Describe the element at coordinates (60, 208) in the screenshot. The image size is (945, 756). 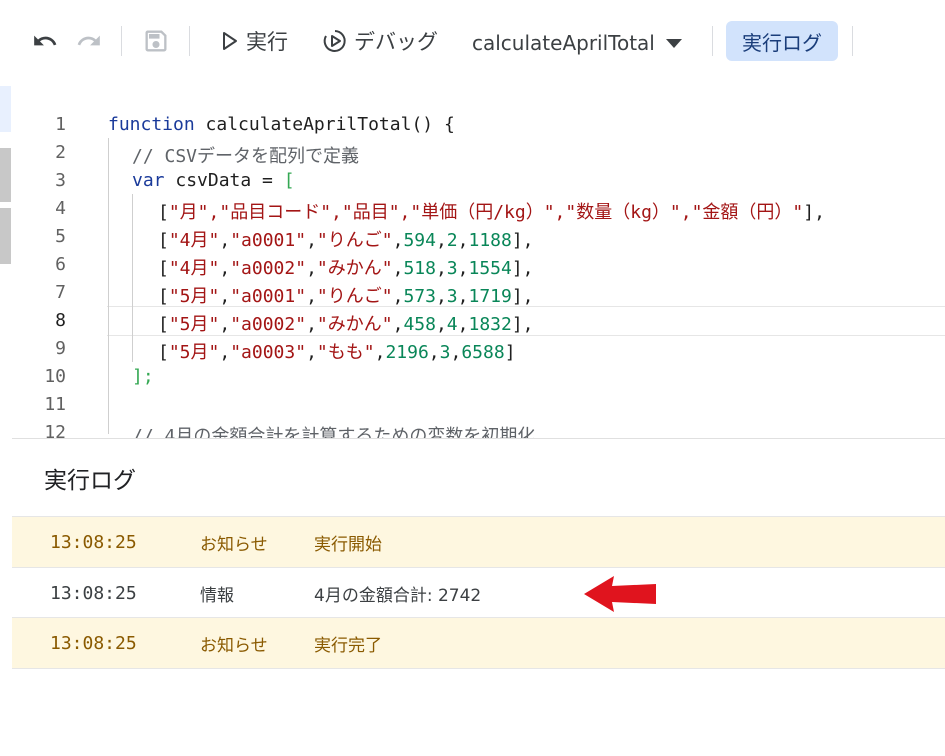
I see `line-number: 4` at that location.